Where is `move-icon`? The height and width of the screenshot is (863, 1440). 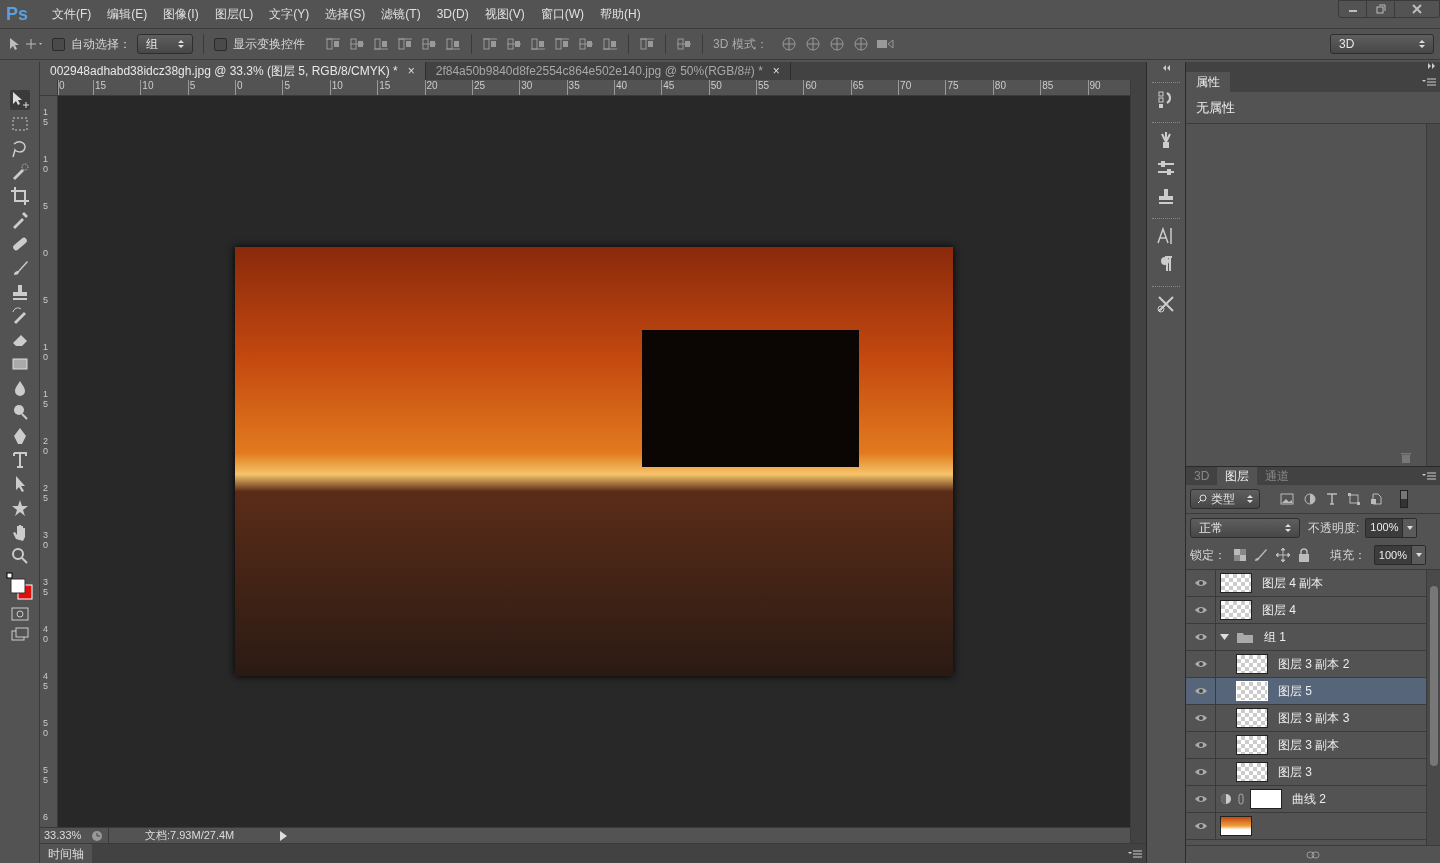
move-icon is located at coordinates (1283, 555).